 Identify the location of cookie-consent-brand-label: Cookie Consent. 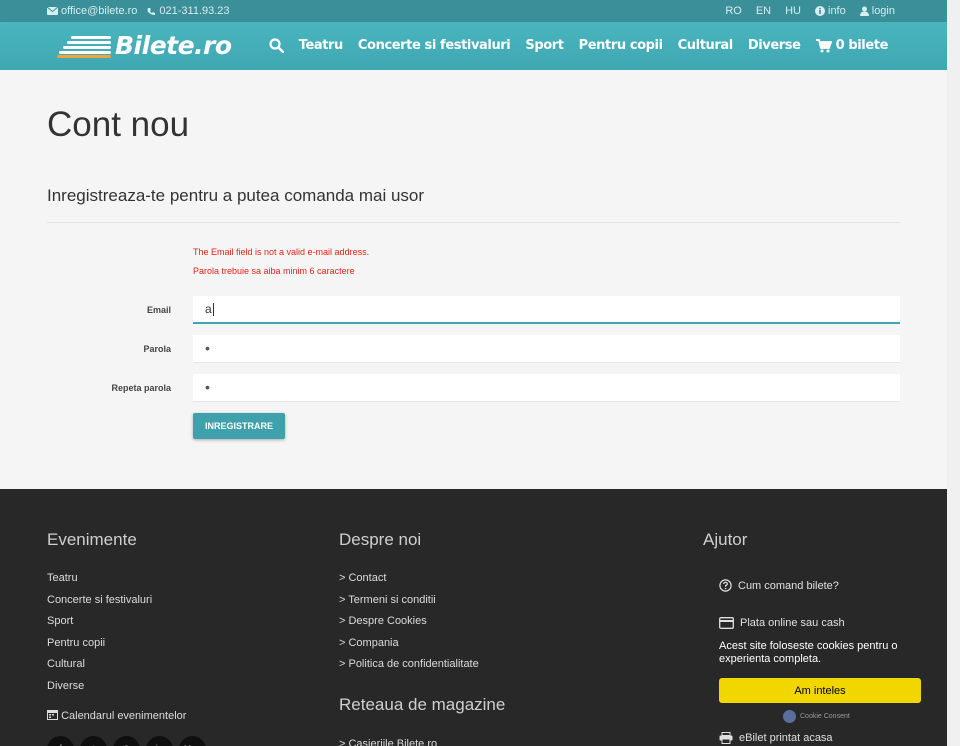
(825, 716).